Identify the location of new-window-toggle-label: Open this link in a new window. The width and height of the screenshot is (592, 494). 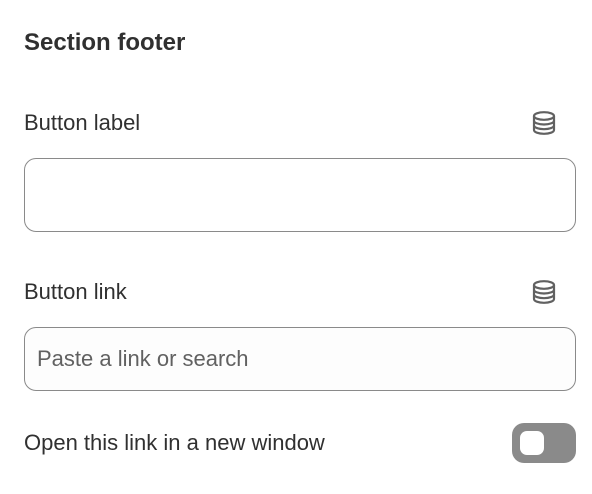
(174, 442).